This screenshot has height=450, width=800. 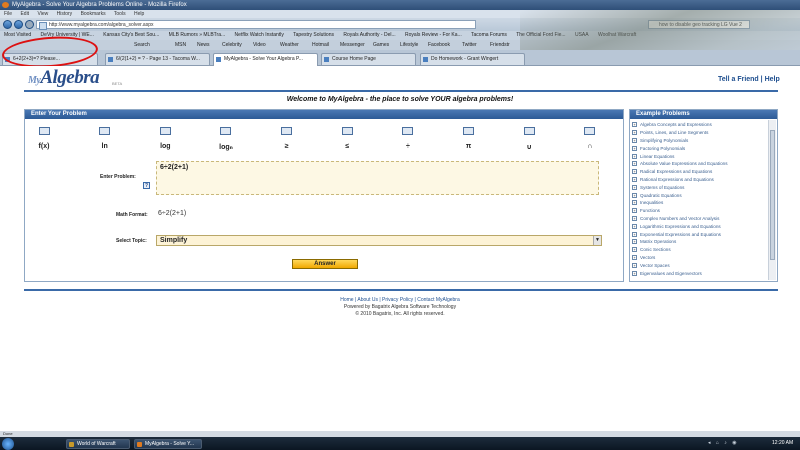 I want to click on menu-history: History, so click(x=65, y=14).